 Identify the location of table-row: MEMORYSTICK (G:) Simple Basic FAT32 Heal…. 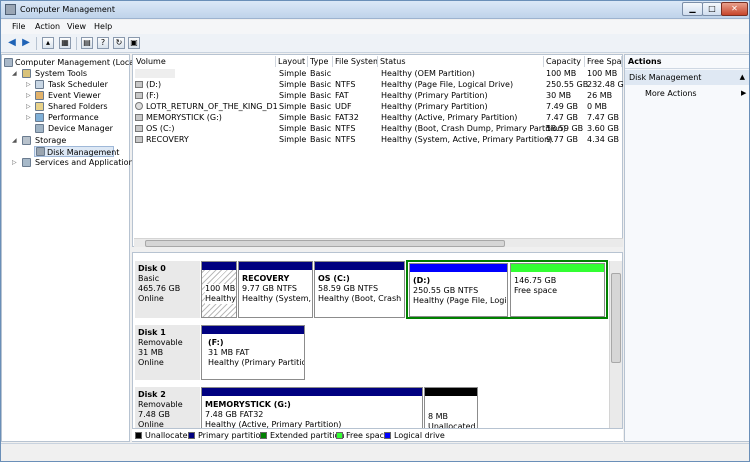
(378, 117).